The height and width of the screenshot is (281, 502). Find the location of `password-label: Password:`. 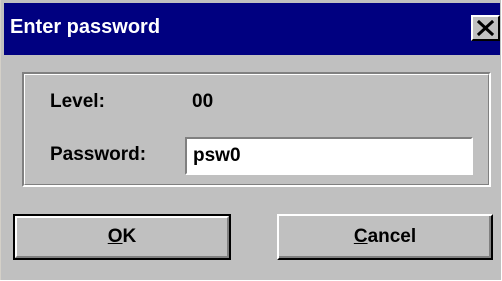

password-label: Password: is located at coordinates (98, 154).